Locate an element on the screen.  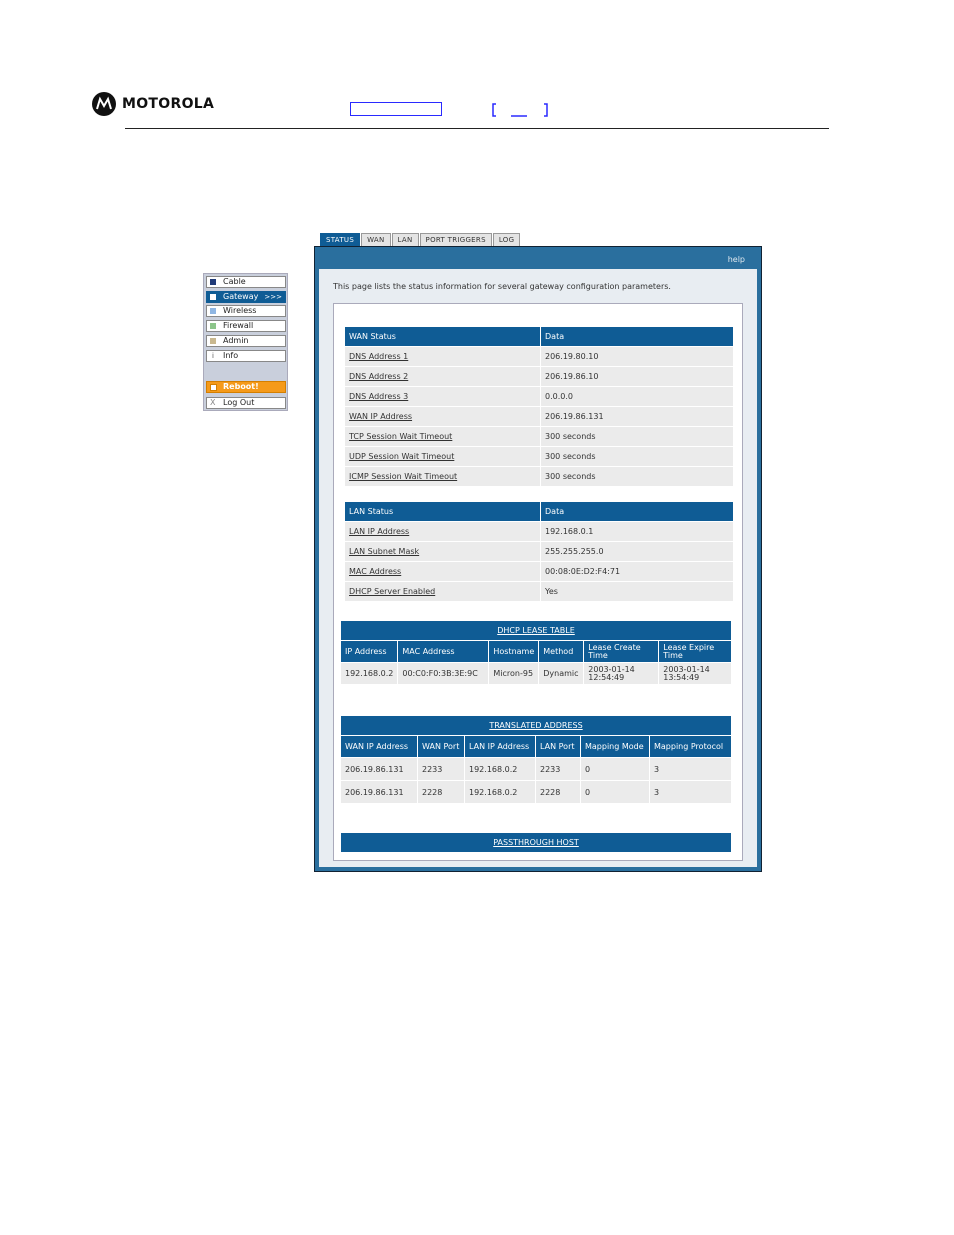
table-row: TCP Session Wait Timeout 300 seconds is located at coordinates (539, 436).